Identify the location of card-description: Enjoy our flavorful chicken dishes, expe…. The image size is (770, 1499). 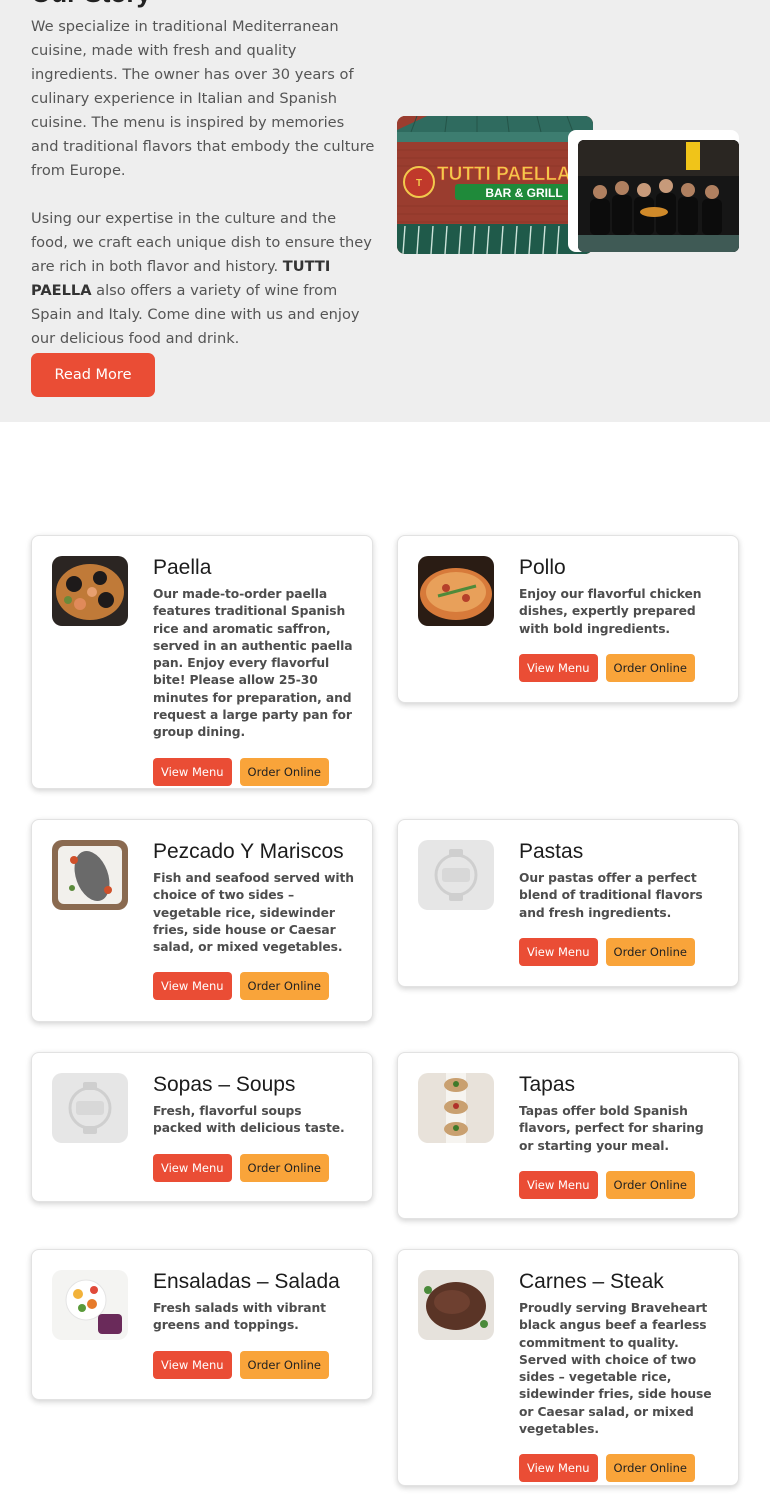
(610, 611).